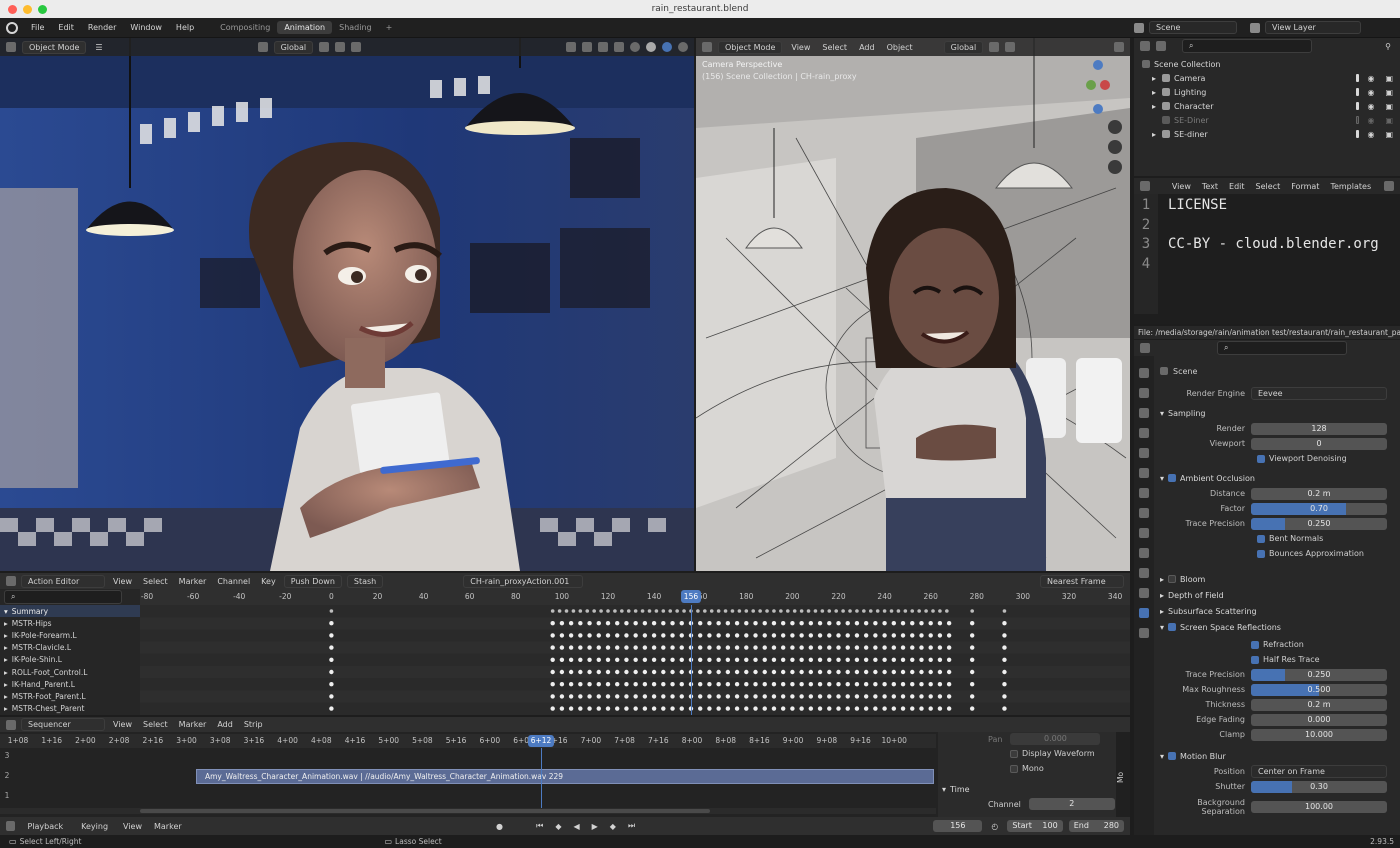  I want to click on viewport-samples-field: 0, so click(1319, 443).